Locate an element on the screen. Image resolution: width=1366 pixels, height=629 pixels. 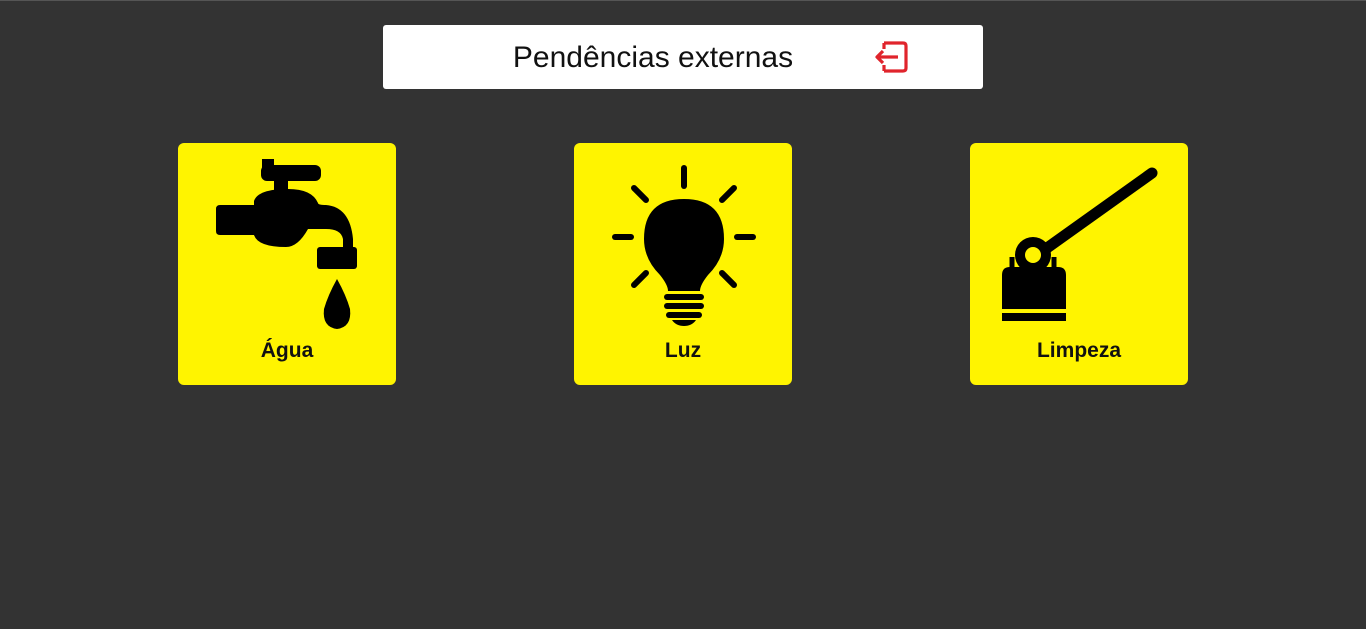
card-limpeza: Limpeza is located at coordinates (1079, 264).